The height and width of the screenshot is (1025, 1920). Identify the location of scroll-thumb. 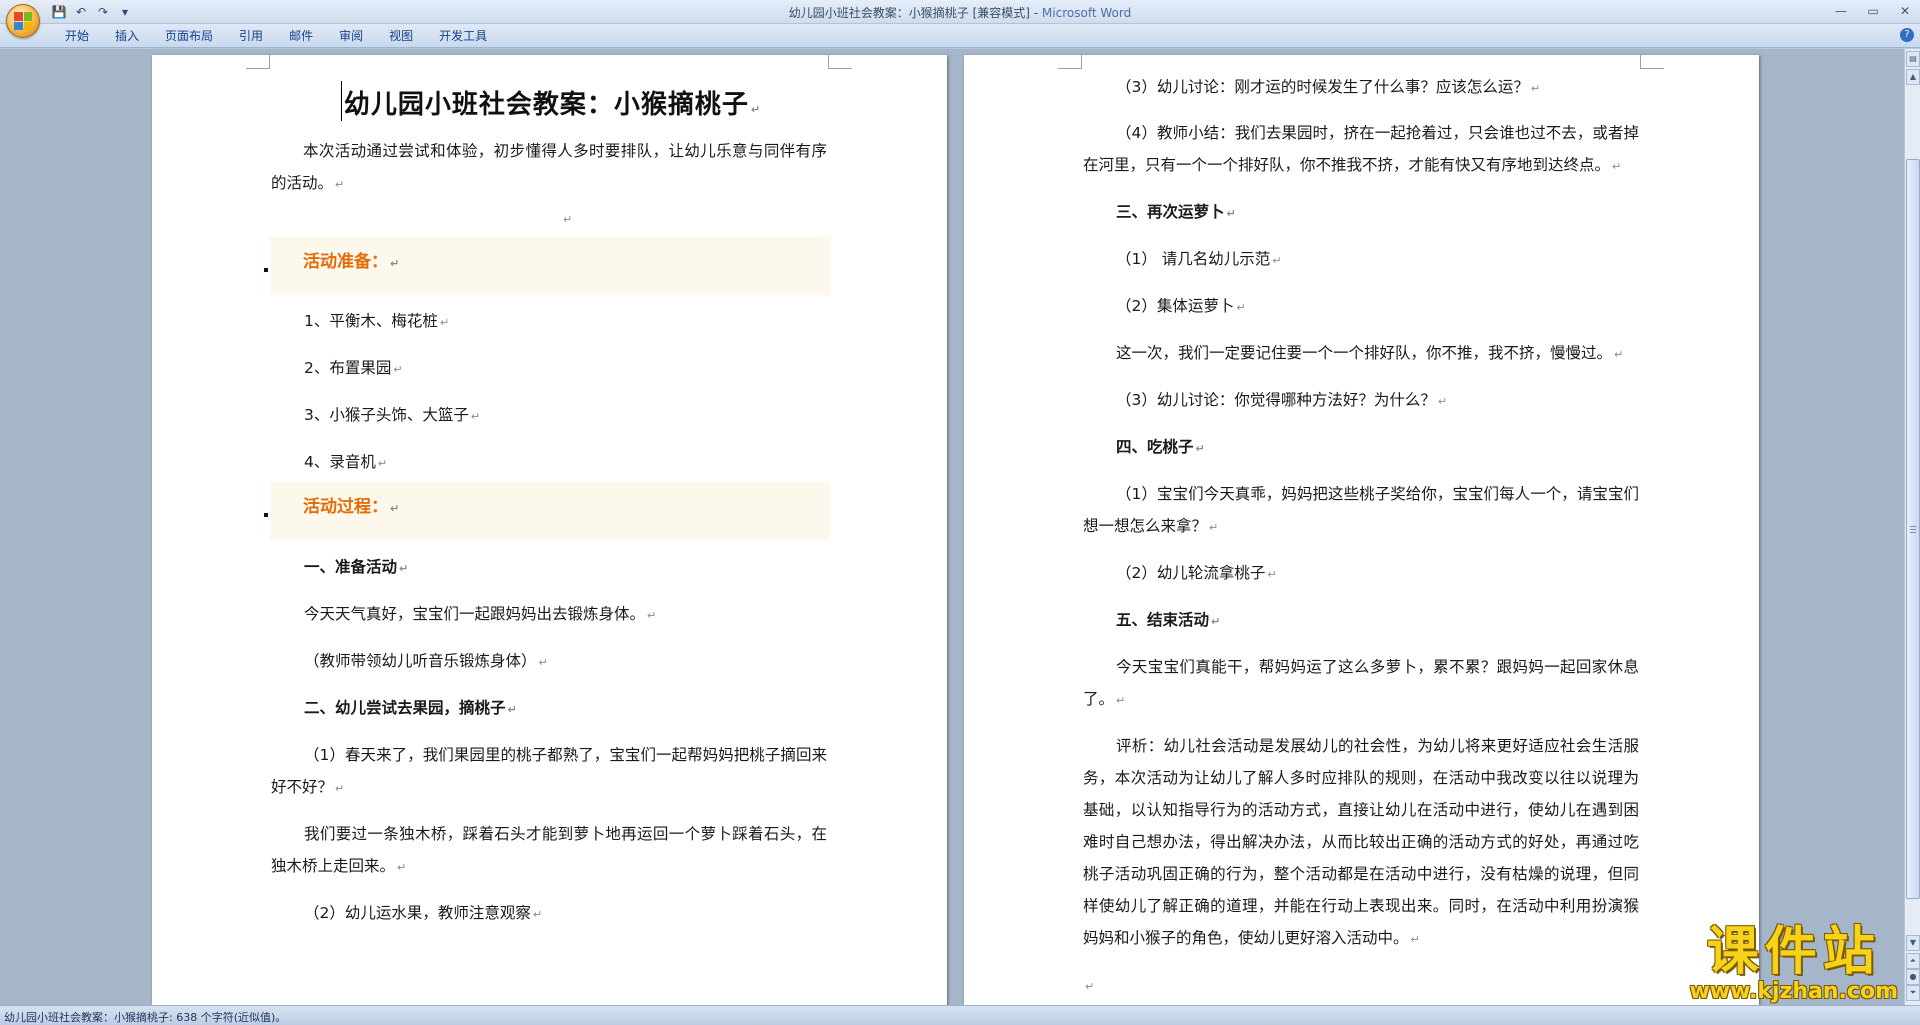
(1913, 529).